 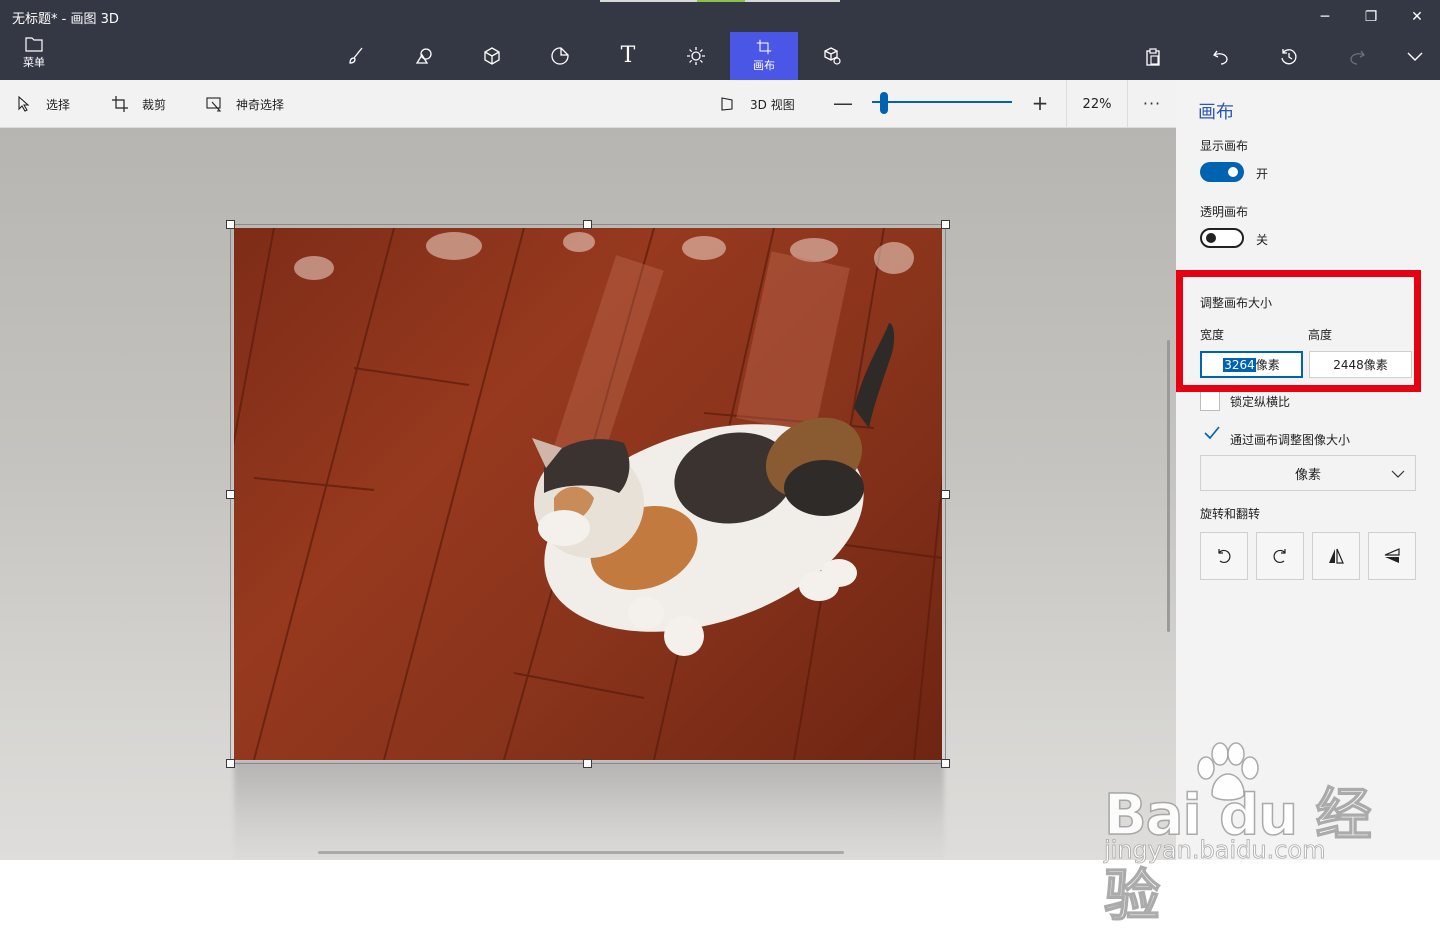 I want to click on zoom-in-button: +, so click(x=1040, y=103).